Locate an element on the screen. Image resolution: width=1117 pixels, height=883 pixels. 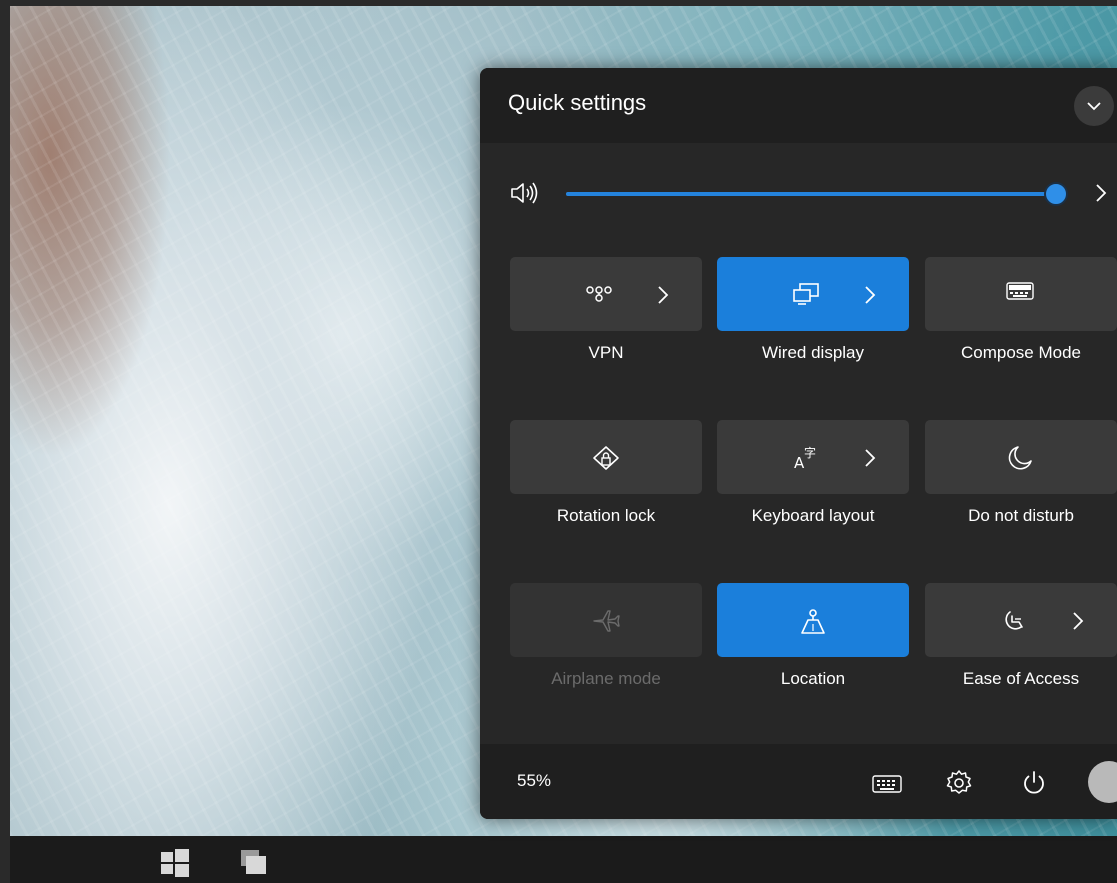
task-view-icon is located at coordinates (253, 862).